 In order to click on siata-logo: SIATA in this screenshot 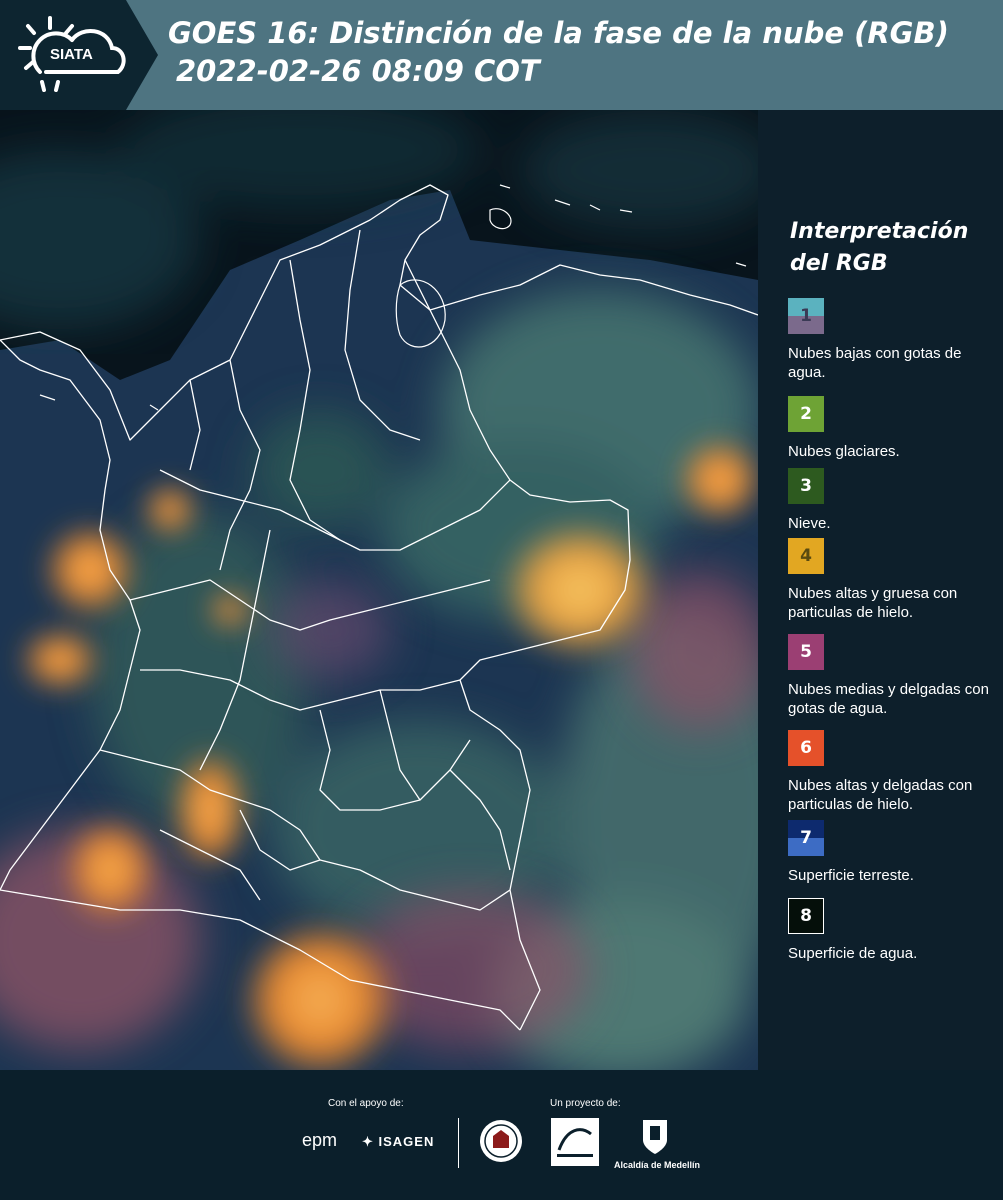, I will do `click(79, 55)`.